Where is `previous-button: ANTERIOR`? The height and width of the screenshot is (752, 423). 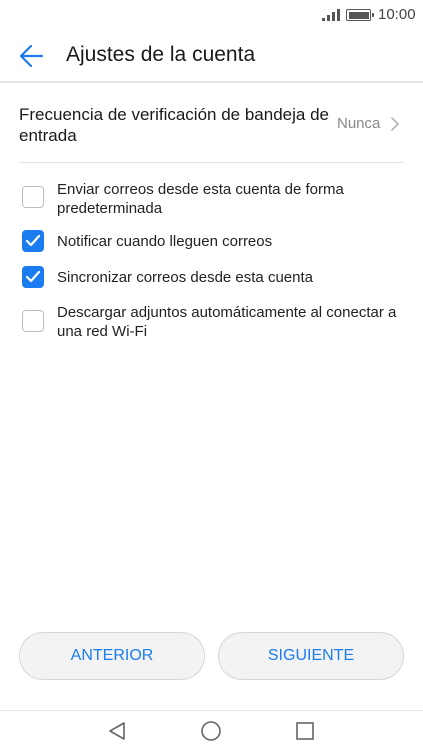 previous-button: ANTERIOR is located at coordinates (112, 656).